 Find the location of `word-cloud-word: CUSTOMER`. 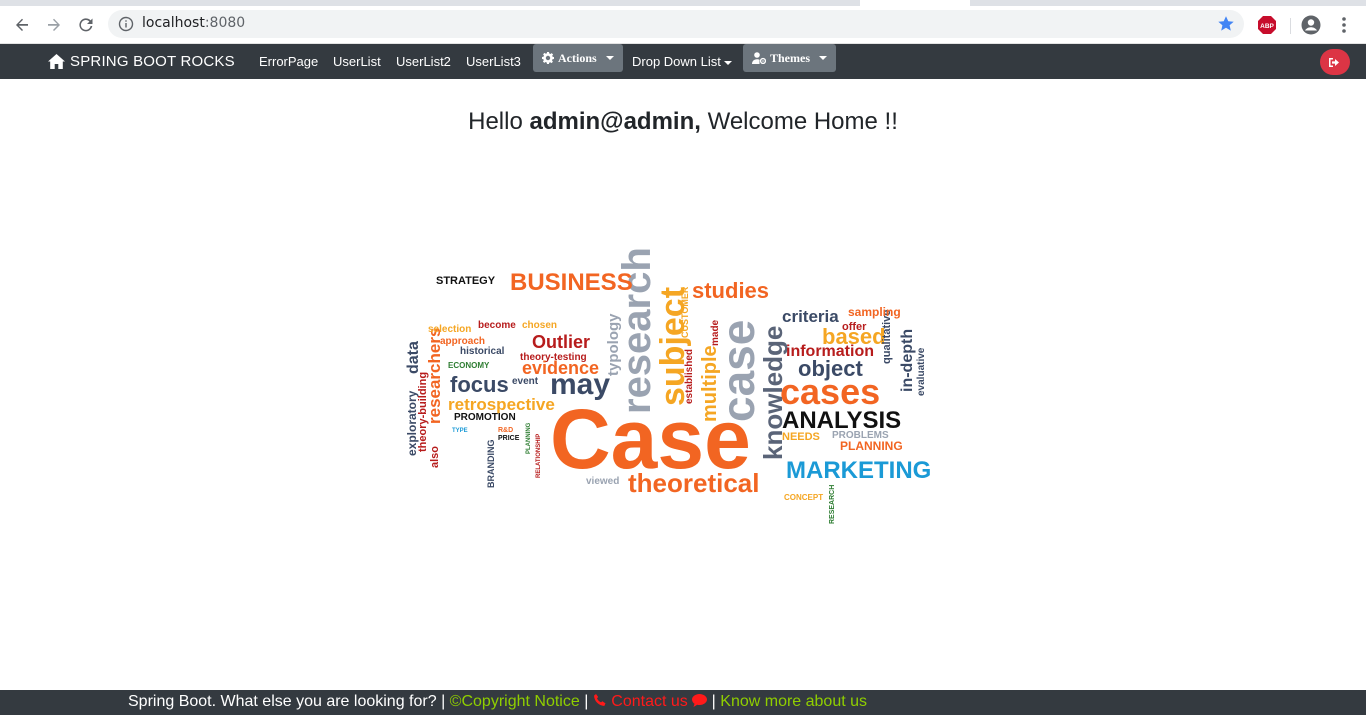

word-cloud-word: CUSTOMER is located at coordinates (685, 312).